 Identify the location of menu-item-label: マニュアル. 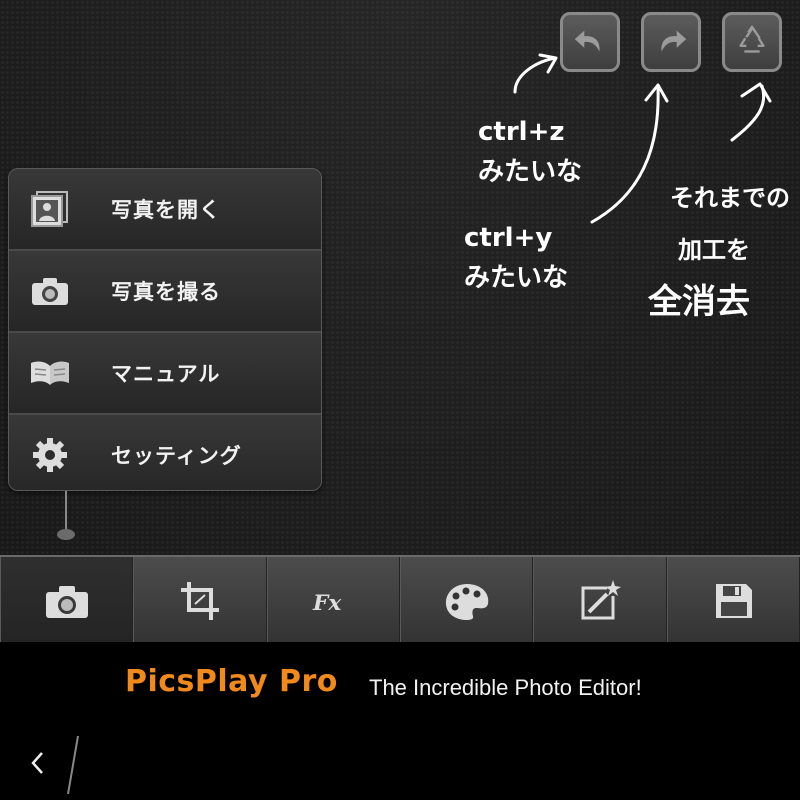
(166, 374).